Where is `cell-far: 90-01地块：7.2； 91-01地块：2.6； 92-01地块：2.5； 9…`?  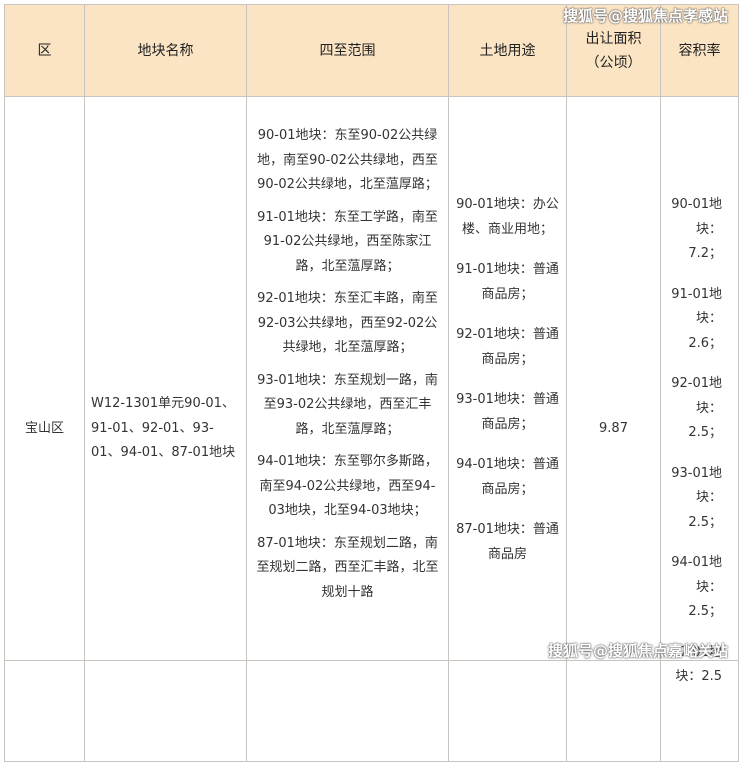 cell-far: 90-01地块：7.2； 91-01地块：2.6； 92-01地块：2.5； 9… is located at coordinates (699, 429).